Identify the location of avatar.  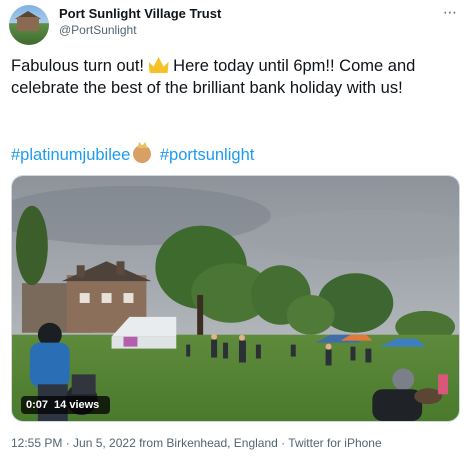
(29, 25).